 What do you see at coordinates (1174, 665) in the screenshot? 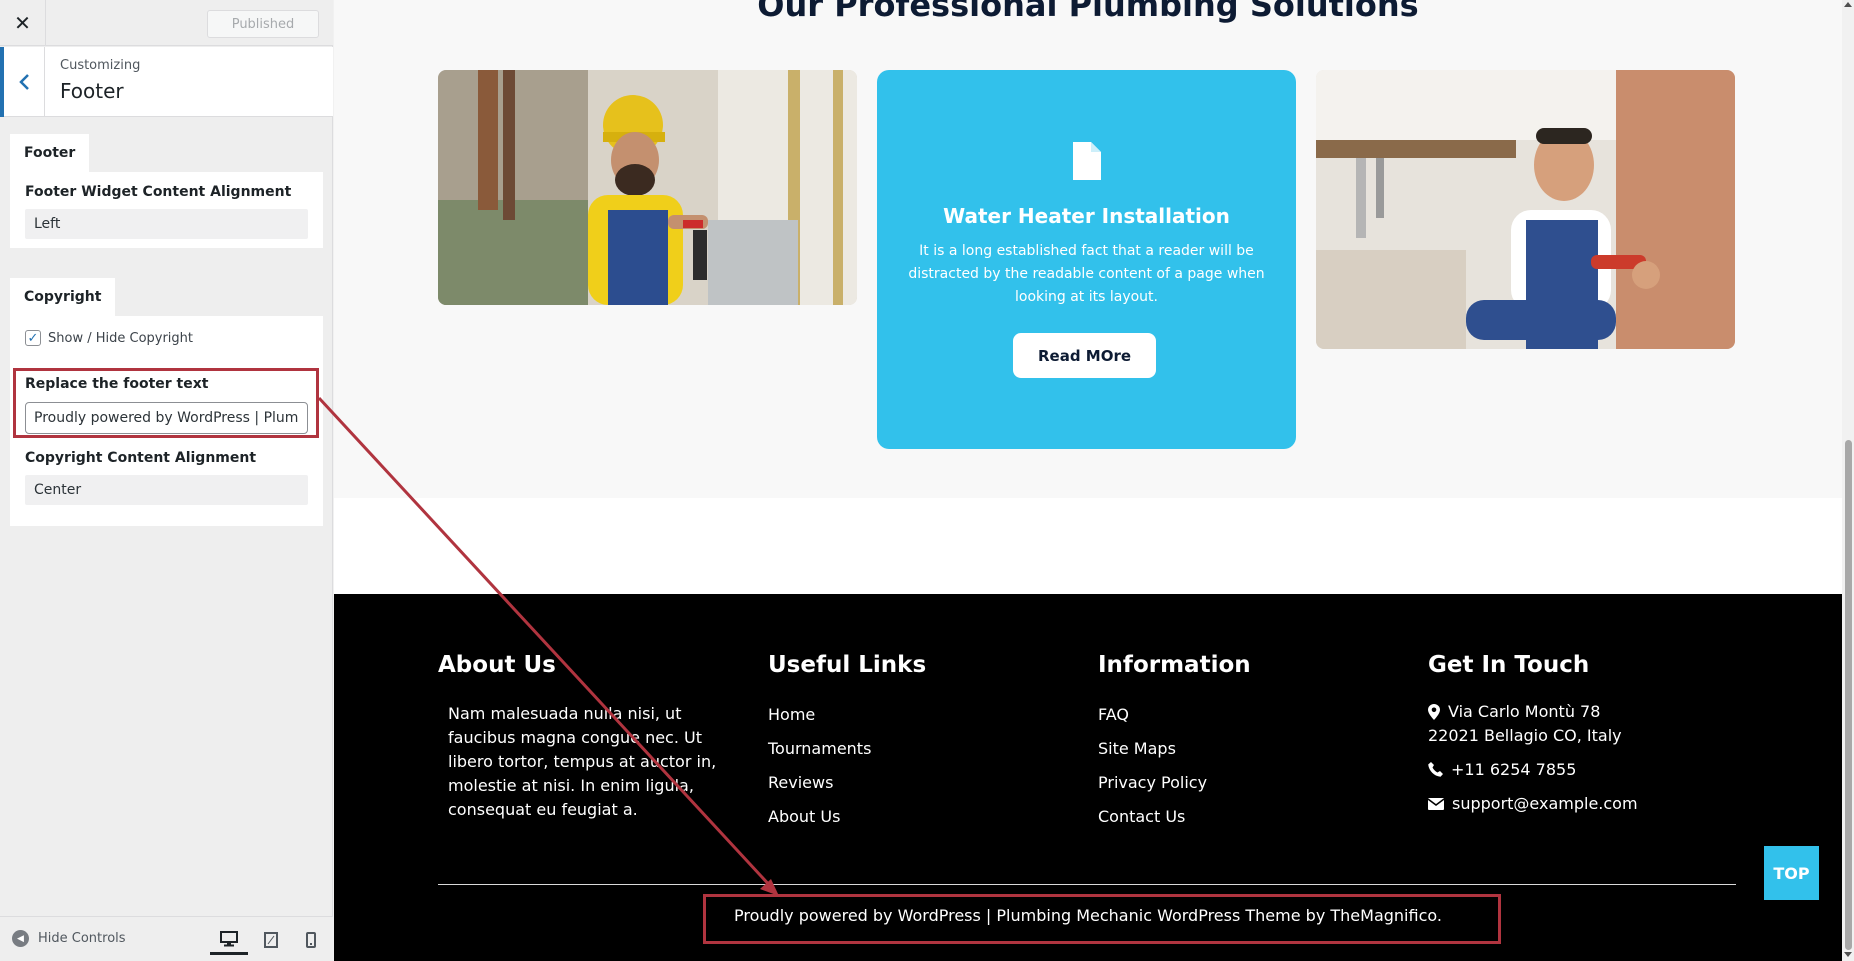
I see `information-heading: Information` at bounding box center [1174, 665].